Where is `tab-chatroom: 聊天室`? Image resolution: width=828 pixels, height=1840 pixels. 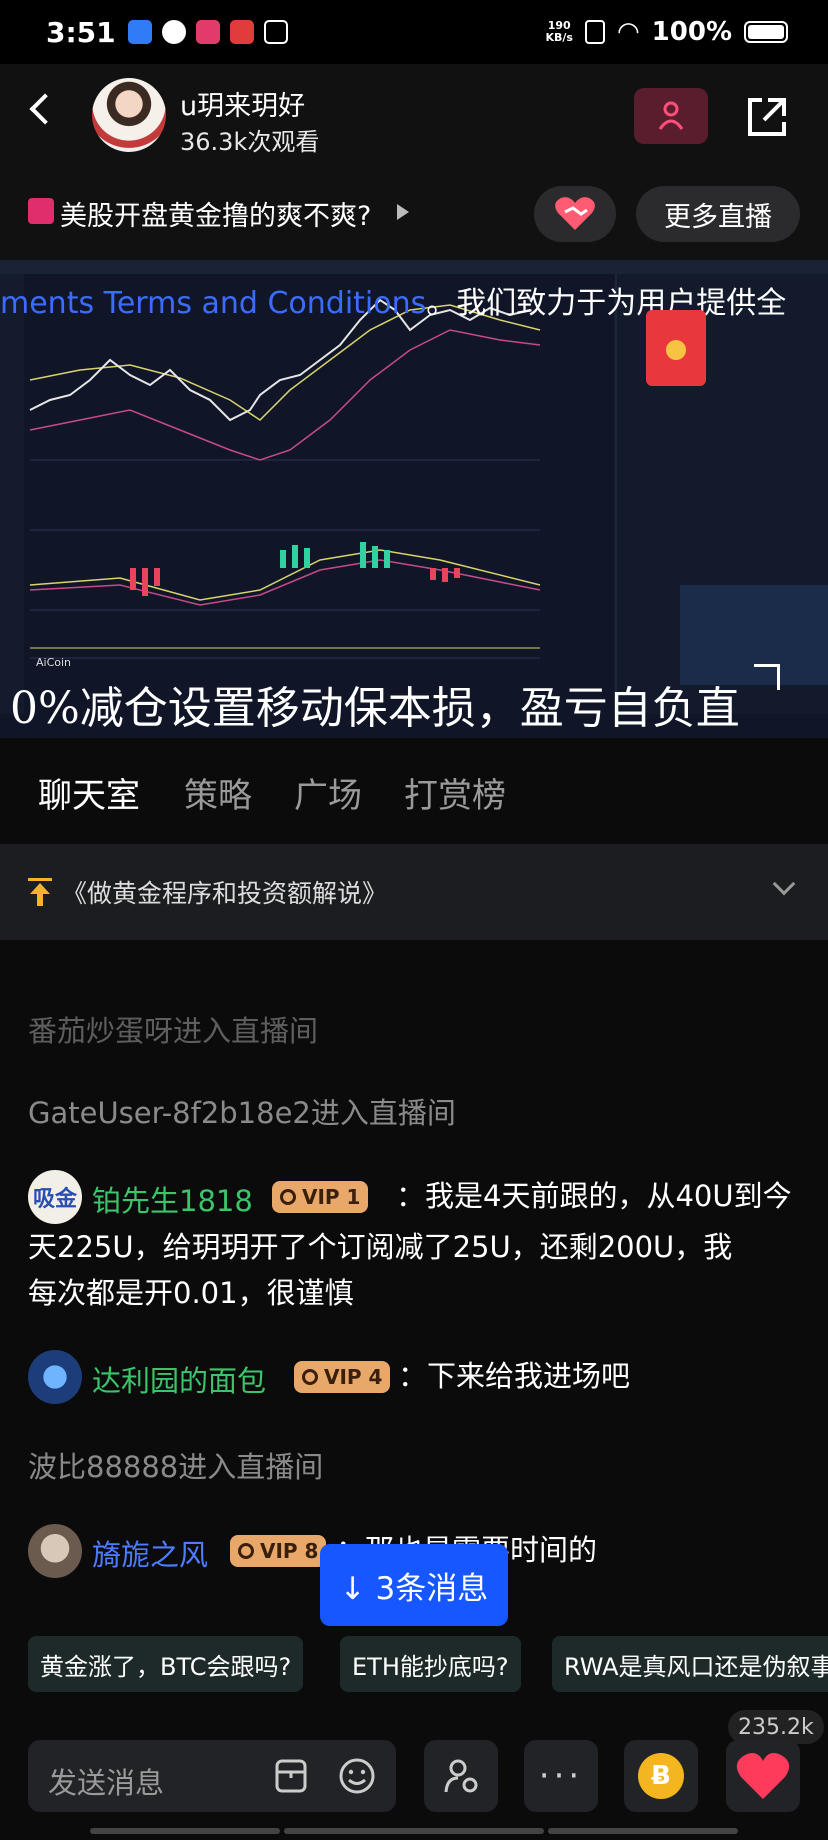
tab-chatroom: 聊天室 is located at coordinates (89, 792).